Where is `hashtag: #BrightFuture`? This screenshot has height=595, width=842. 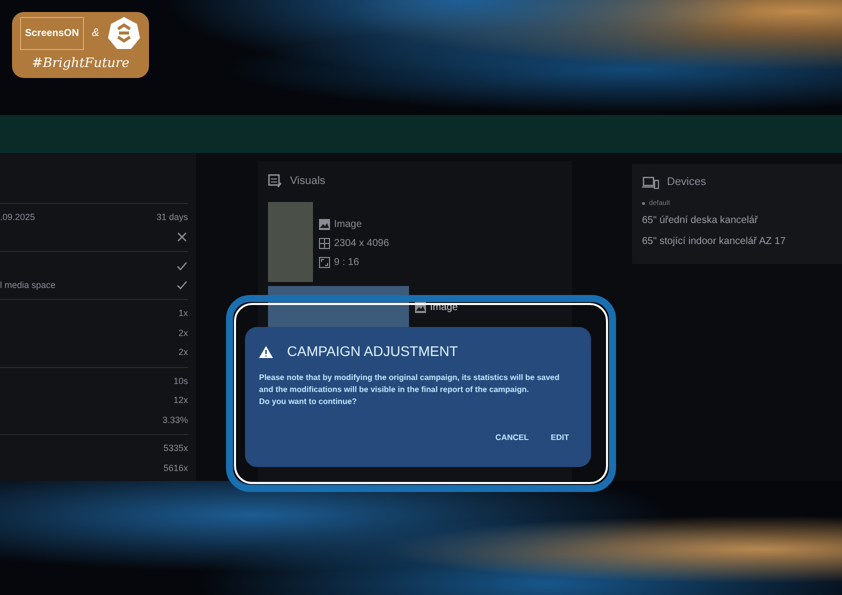
hashtag: #BrightFuture is located at coordinates (81, 64).